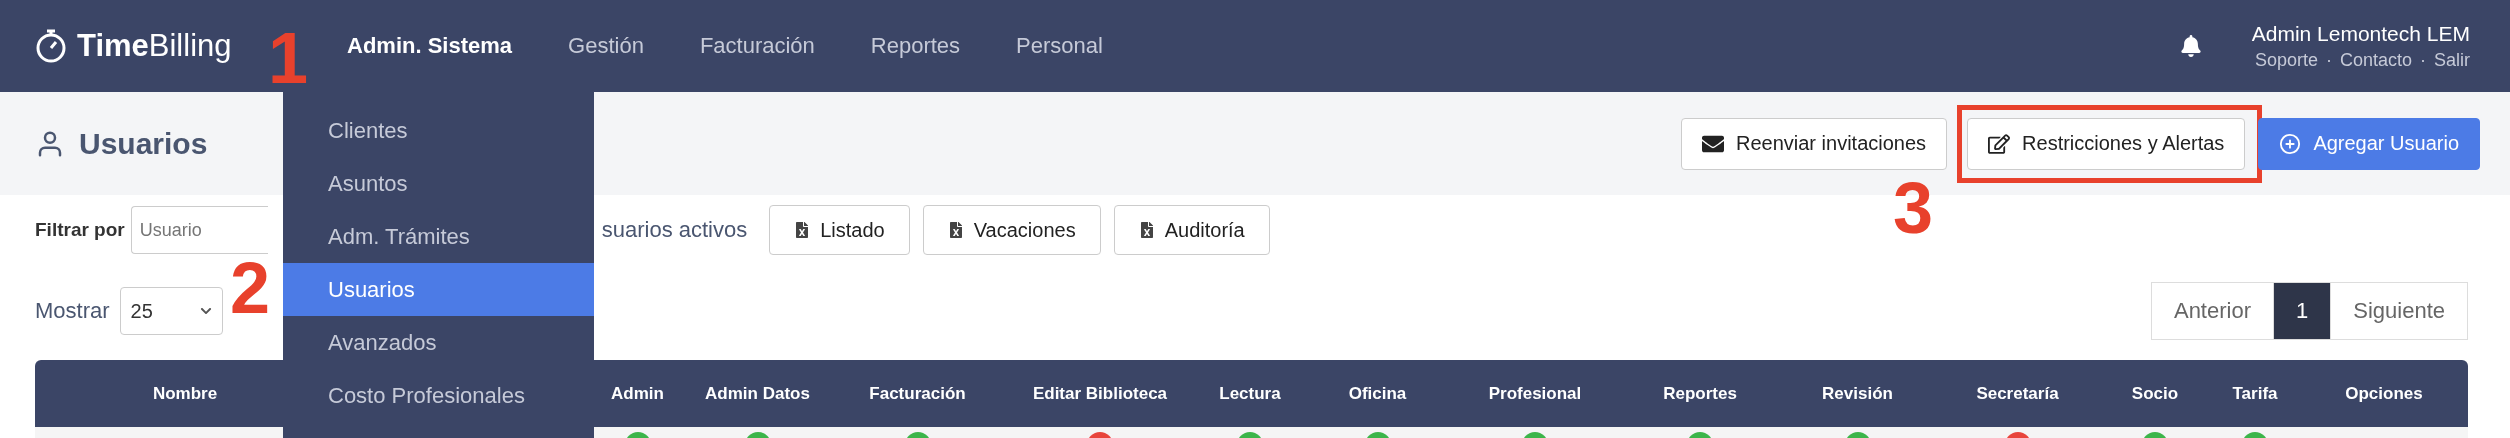 The width and height of the screenshot is (2510, 438). I want to click on column-header: Profesional, so click(1535, 393).